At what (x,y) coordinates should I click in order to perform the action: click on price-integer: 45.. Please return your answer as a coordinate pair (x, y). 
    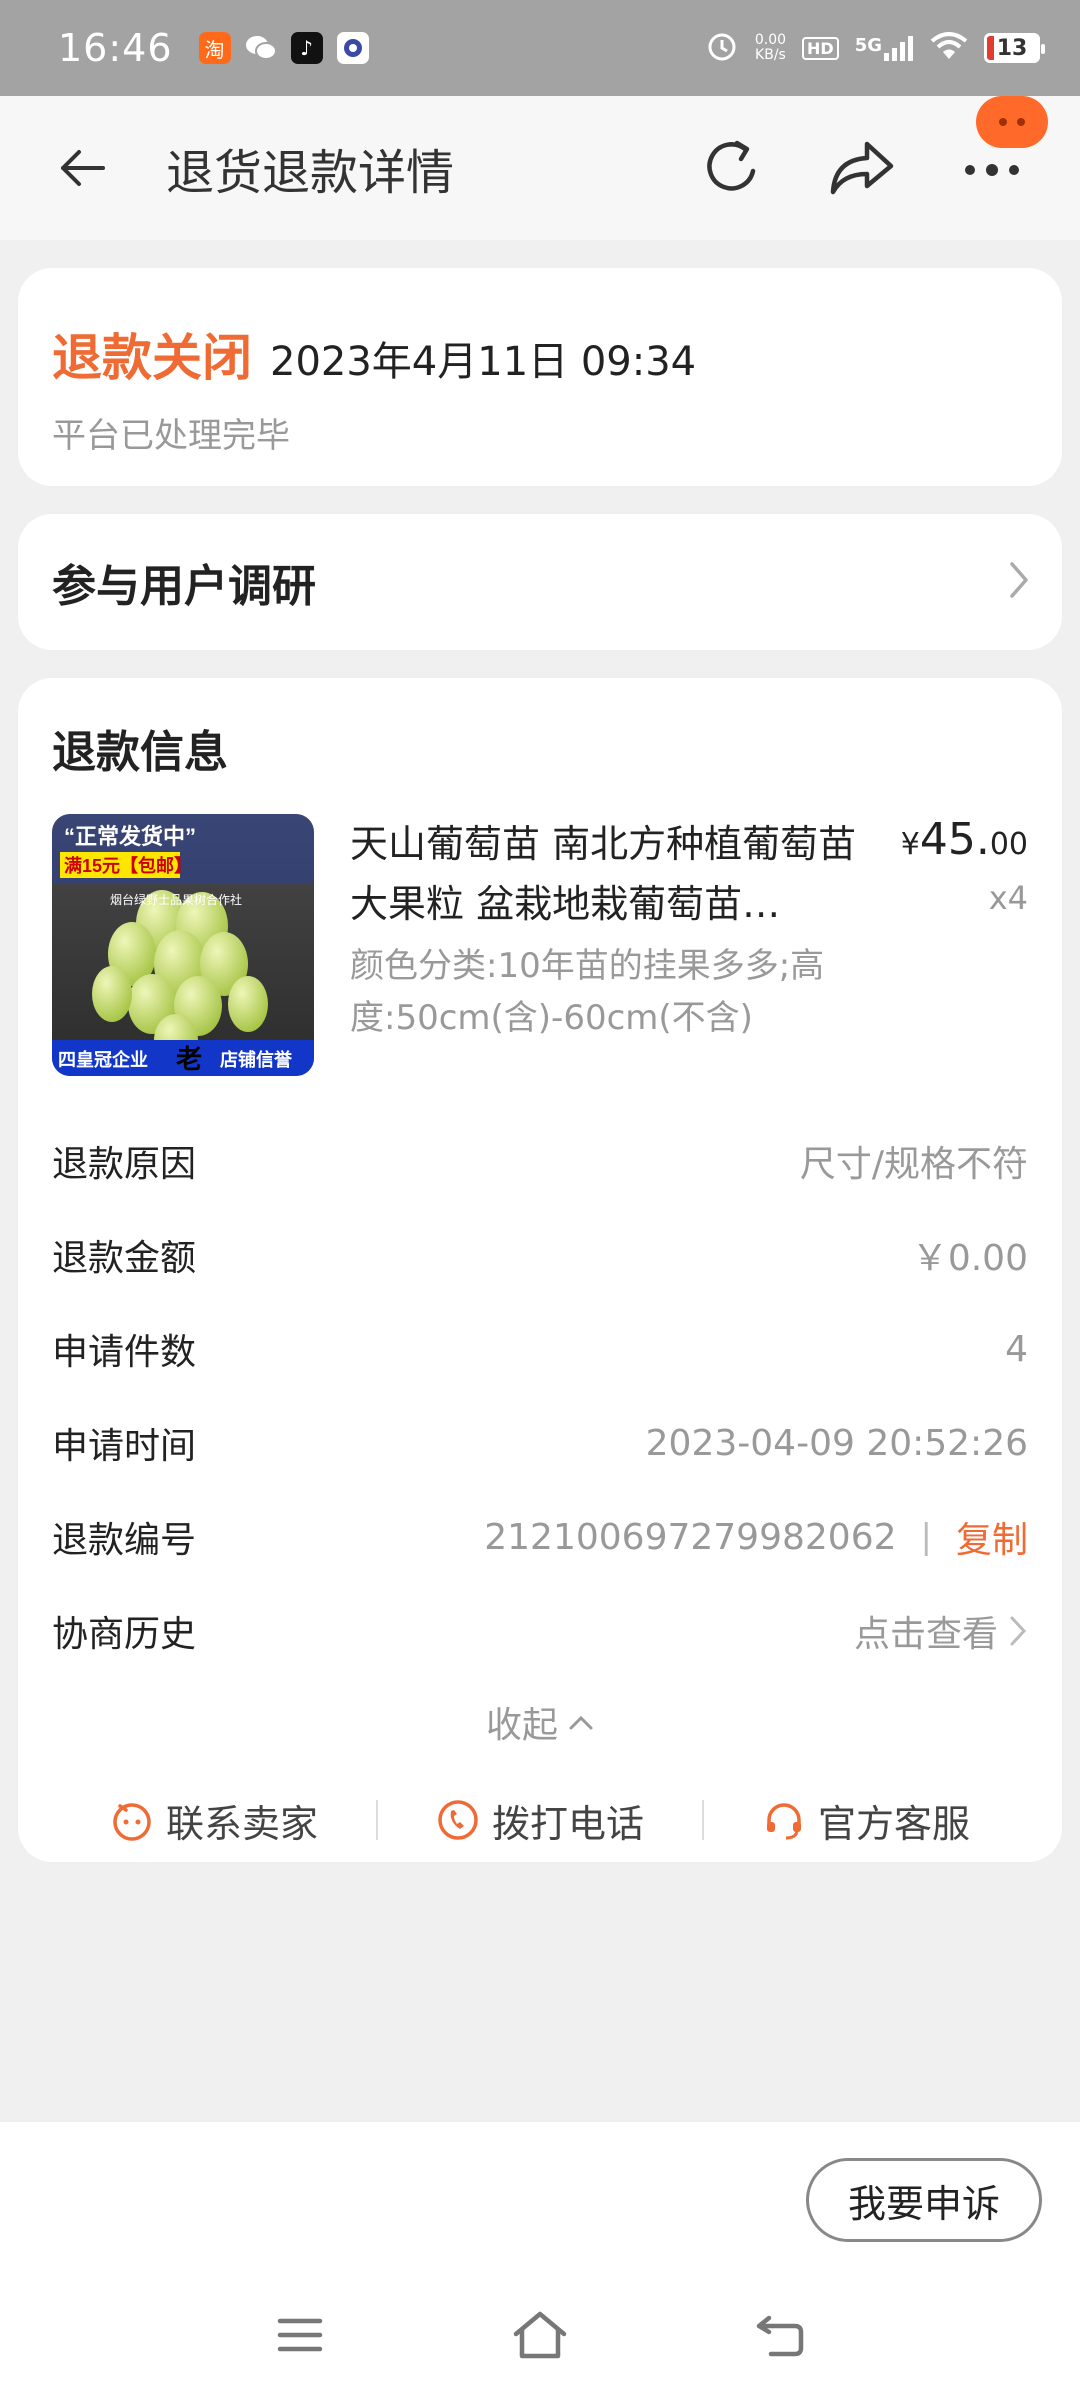
    Looking at the image, I should click on (954, 839).